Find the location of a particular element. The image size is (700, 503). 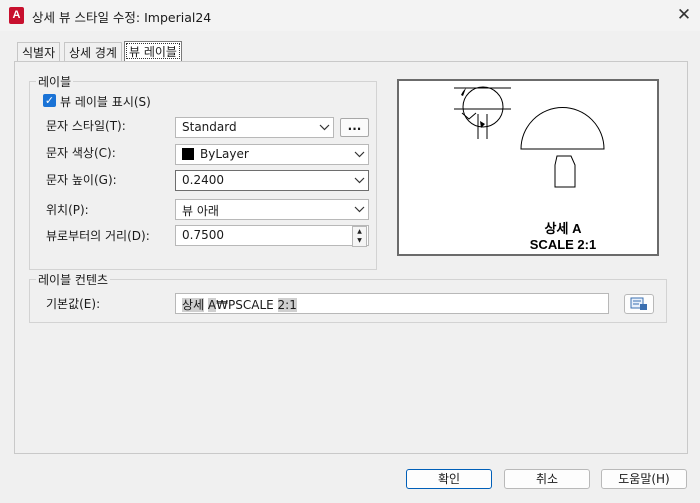

position-value: 뷰 아래 is located at coordinates (200, 211).